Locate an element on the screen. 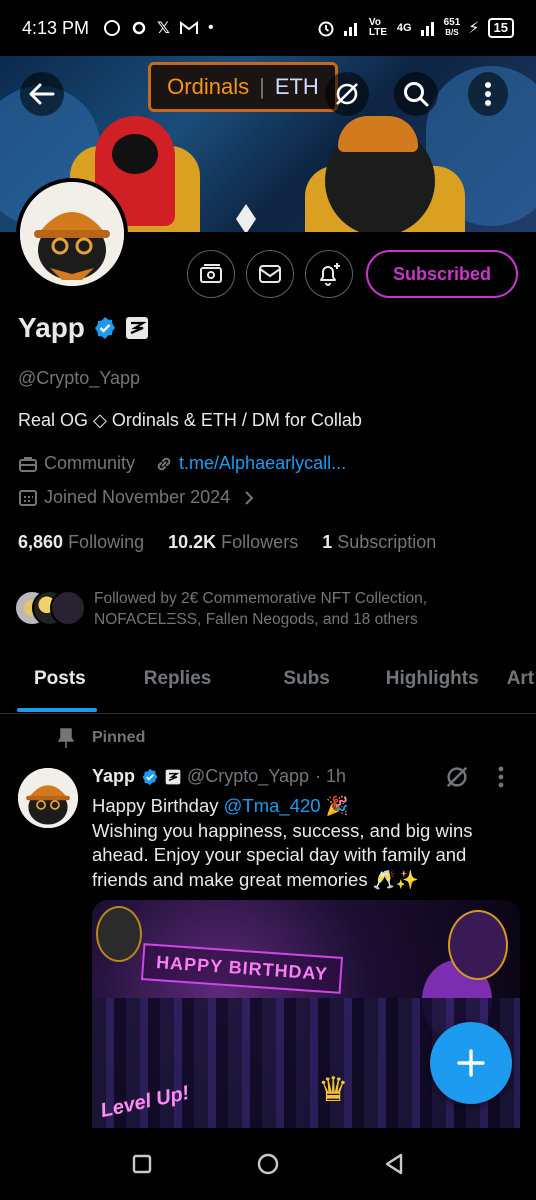 The image size is (536, 1200). speed-label: 651 B/S is located at coordinates (452, 28).